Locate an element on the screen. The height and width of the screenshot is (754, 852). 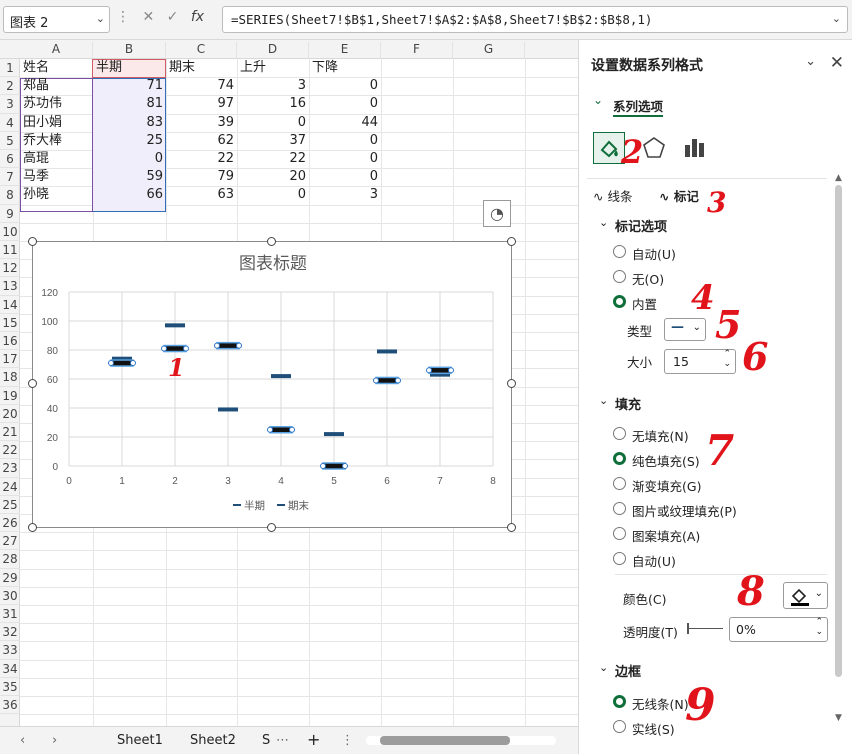
no-fill-radio is located at coordinates (619, 433).